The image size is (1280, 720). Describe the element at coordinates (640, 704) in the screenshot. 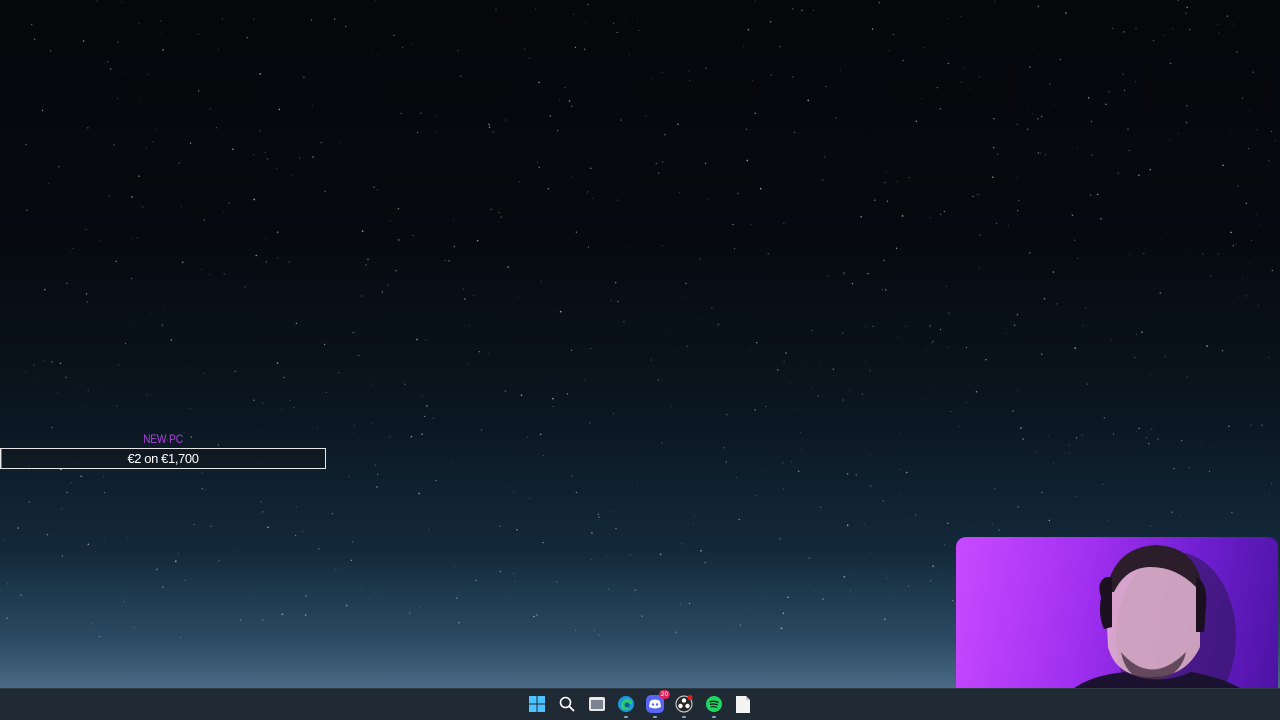

I see `windows-taskbar: 20` at that location.